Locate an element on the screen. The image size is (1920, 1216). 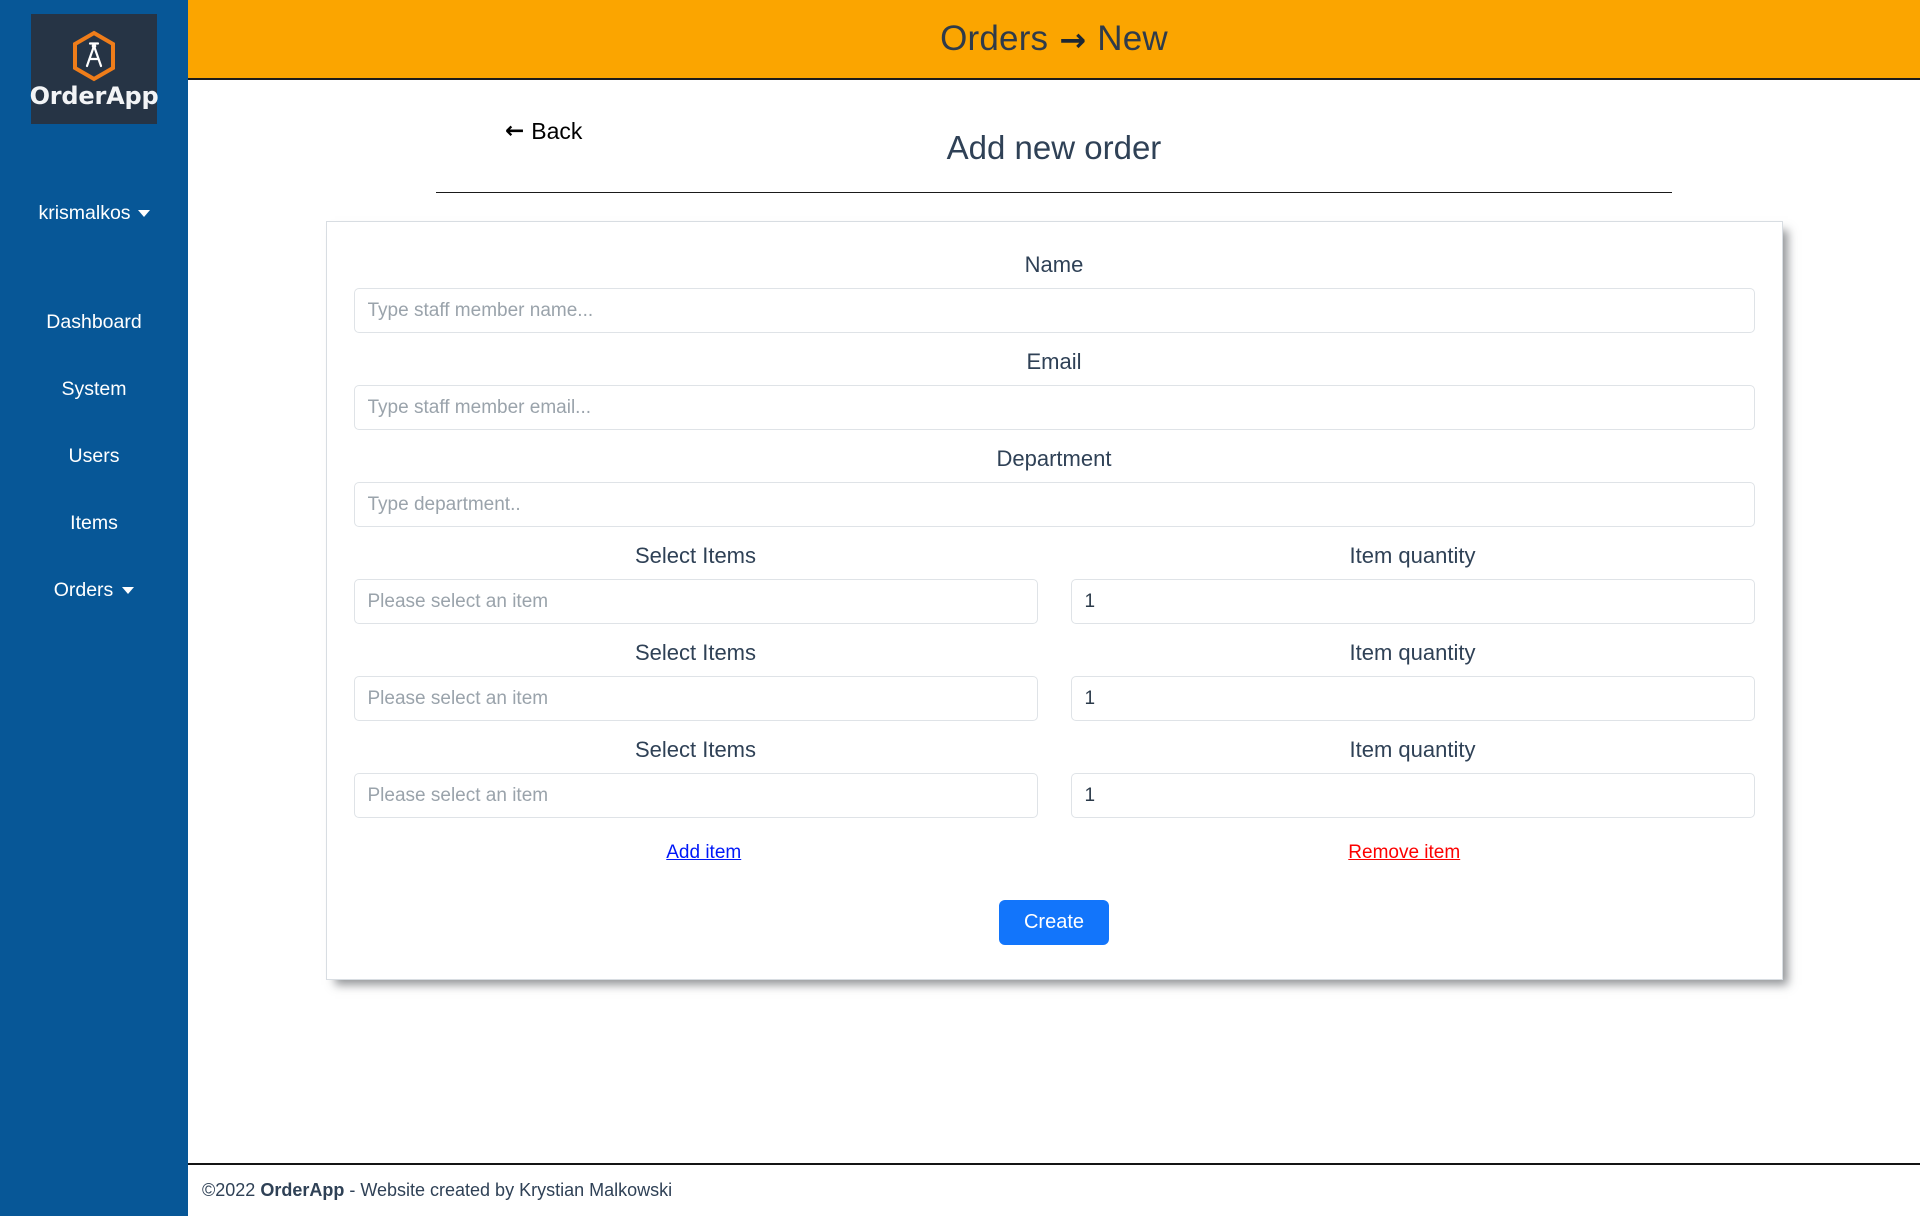
field-department: Department is located at coordinates (1054, 486).